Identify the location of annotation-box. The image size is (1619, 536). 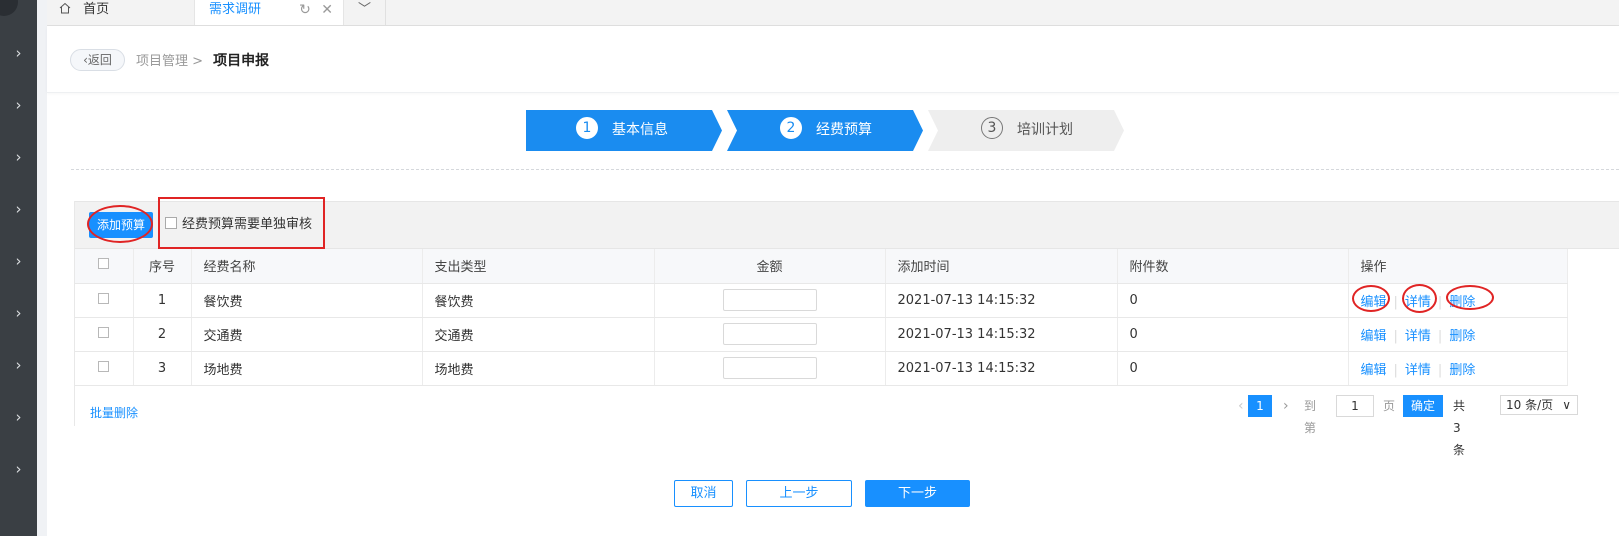
(241, 223).